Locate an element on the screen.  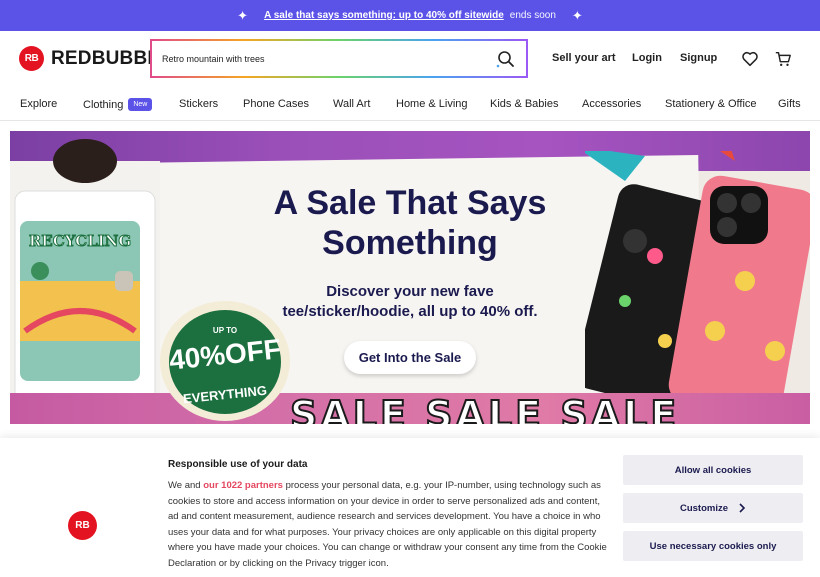
discount-sticker: UP TO 40%OFF EVERYTHING is located at coordinates (225, 361).